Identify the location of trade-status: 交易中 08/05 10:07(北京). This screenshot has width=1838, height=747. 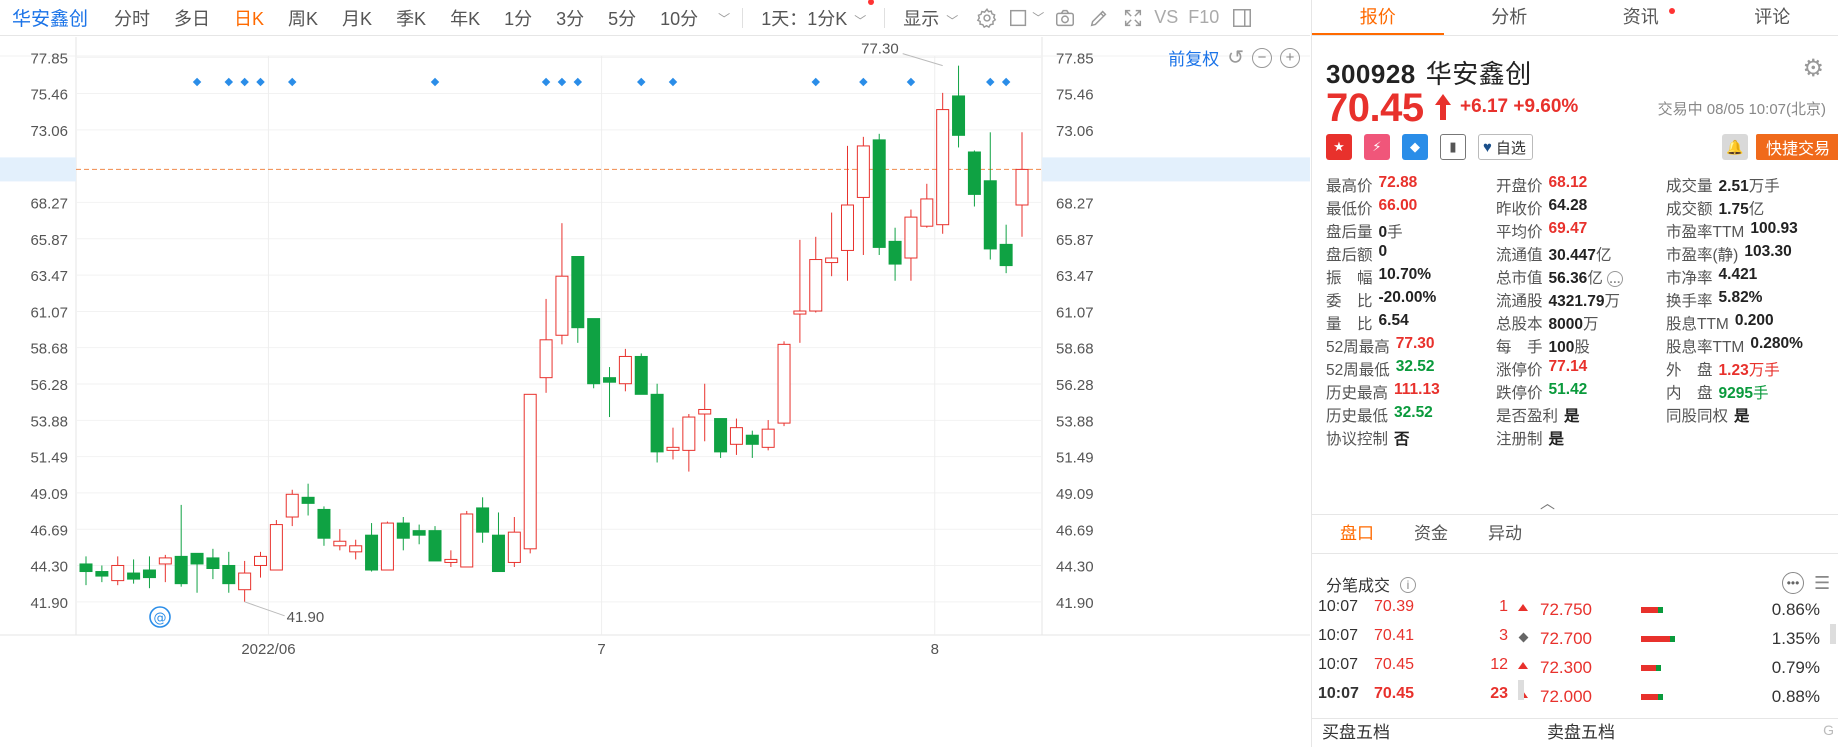
(1741, 109).